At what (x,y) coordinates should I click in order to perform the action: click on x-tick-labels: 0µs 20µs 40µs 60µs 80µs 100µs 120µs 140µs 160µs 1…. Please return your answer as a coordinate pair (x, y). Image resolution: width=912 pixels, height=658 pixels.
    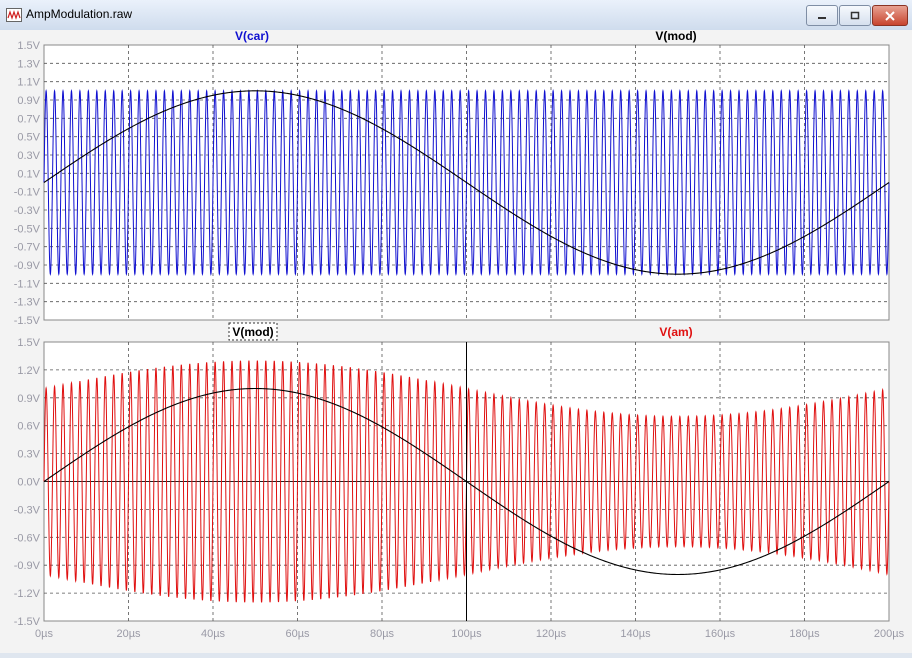
    Looking at the image, I should click on (470, 634).